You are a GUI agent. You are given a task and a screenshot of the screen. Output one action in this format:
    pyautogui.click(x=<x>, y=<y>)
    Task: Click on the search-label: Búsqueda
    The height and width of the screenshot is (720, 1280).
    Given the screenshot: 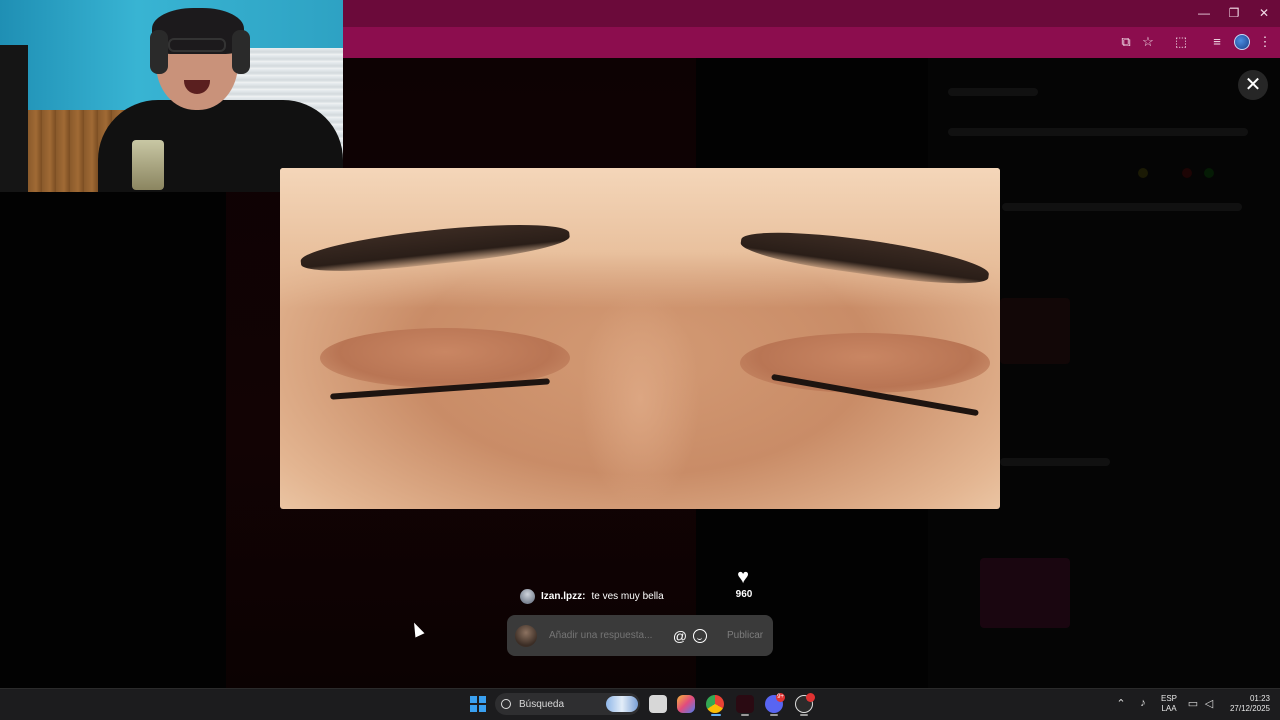 What is the action you would take?
    pyautogui.click(x=542, y=704)
    